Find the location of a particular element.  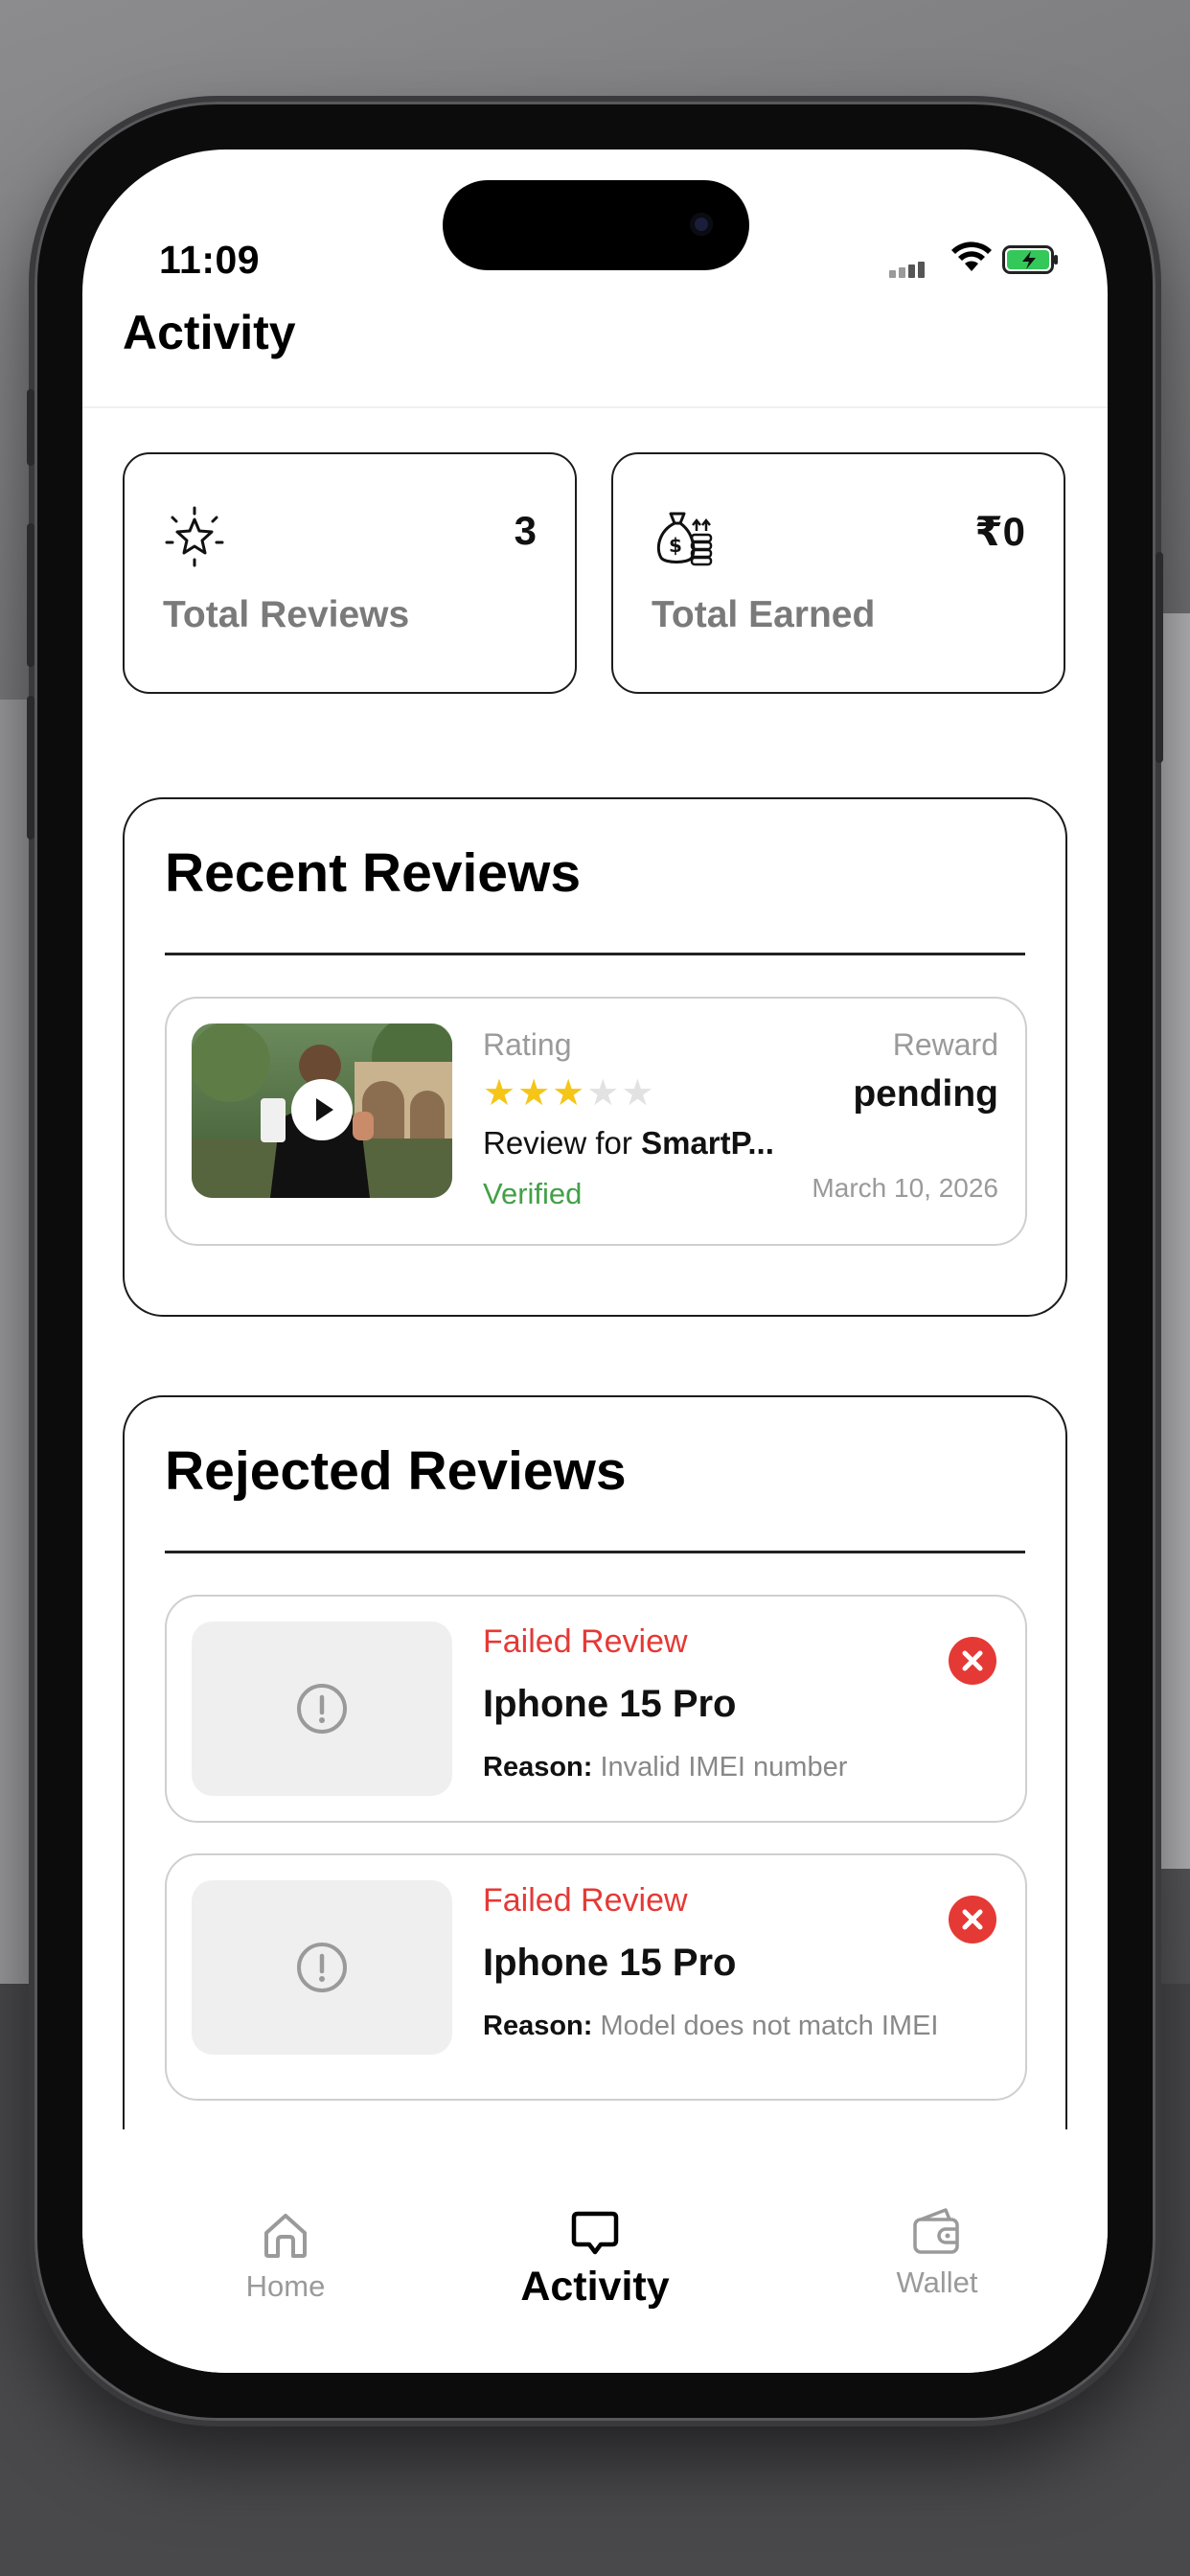

rejection-reason: Reason: Invalid IMEI number is located at coordinates (723, 1767).